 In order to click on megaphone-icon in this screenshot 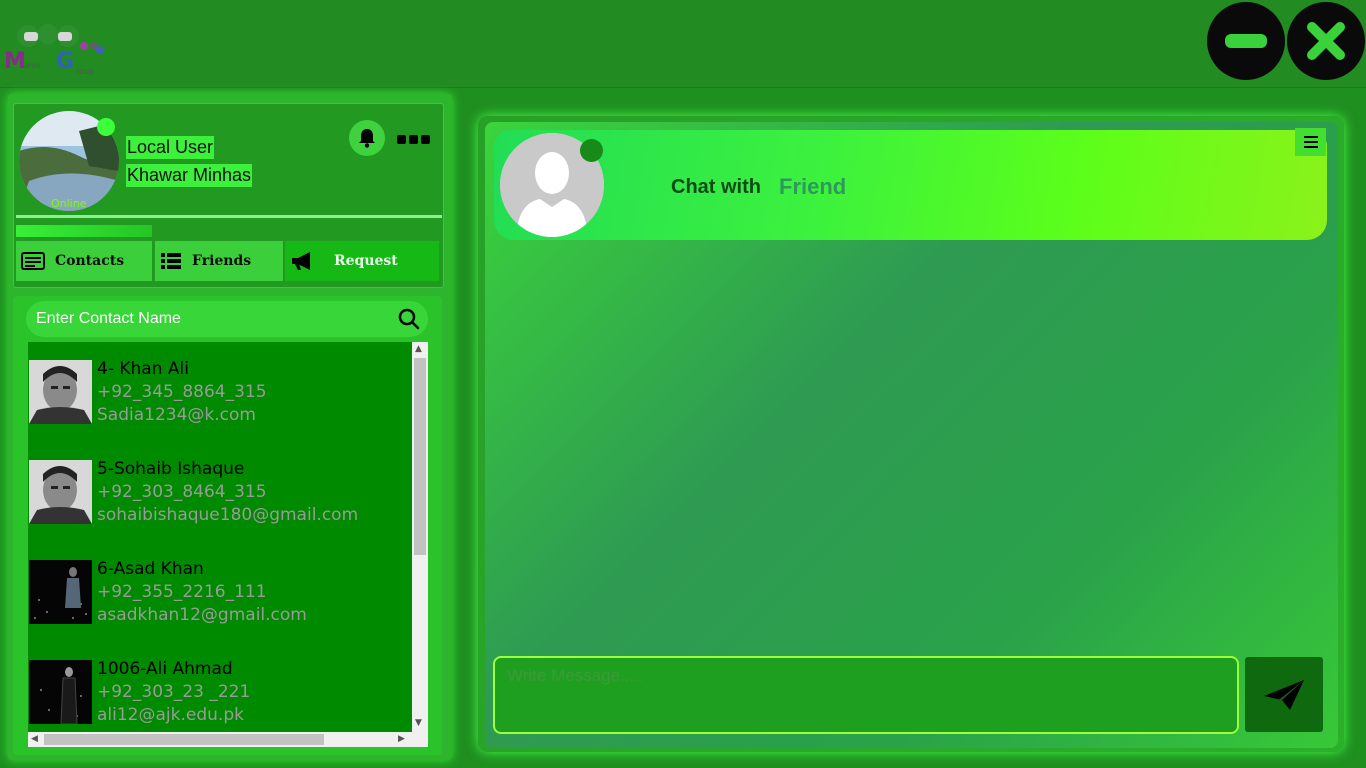, I will do `click(301, 261)`.